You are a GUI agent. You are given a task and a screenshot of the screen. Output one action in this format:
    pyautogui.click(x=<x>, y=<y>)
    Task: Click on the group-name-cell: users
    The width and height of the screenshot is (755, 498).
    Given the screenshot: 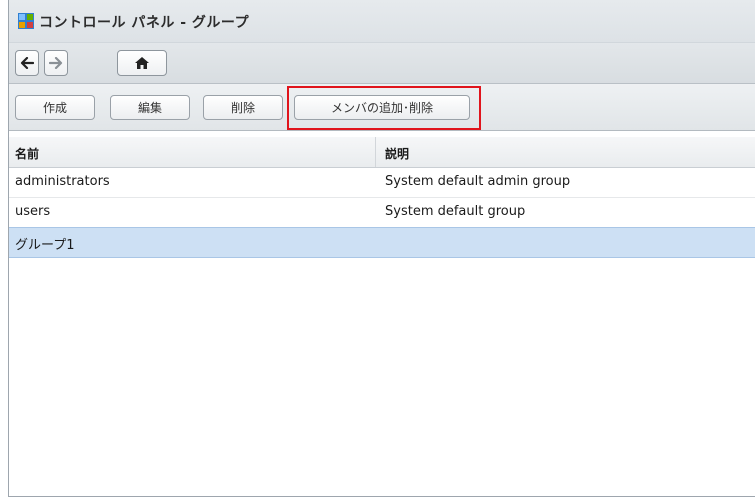 What is the action you would take?
    pyautogui.click(x=33, y=211)
    